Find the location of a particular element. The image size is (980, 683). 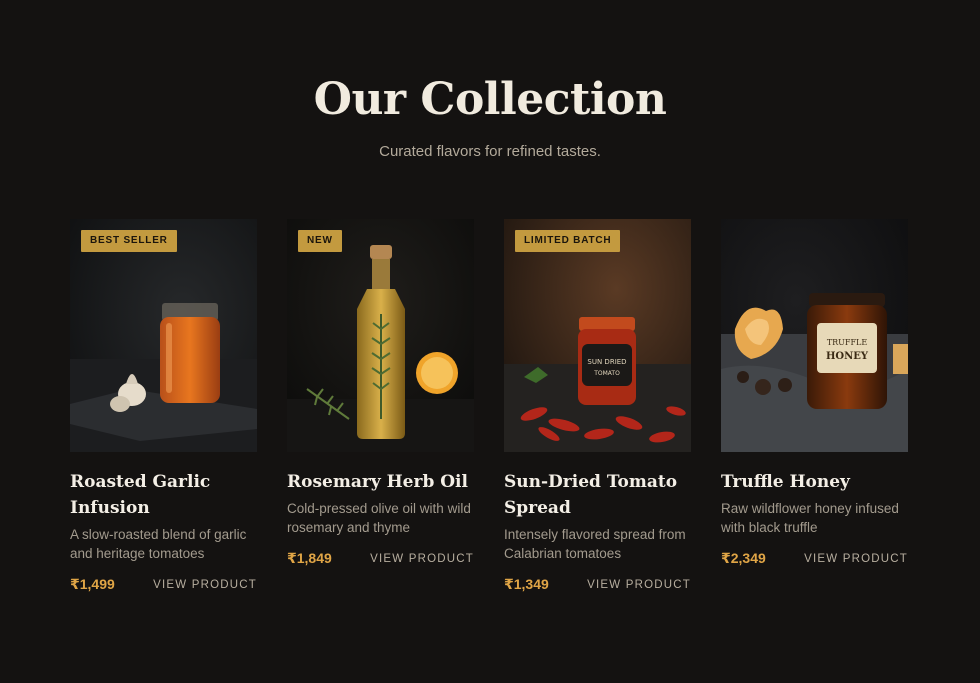

product-price: ₹1,349 is located at coordinates (526, 584).